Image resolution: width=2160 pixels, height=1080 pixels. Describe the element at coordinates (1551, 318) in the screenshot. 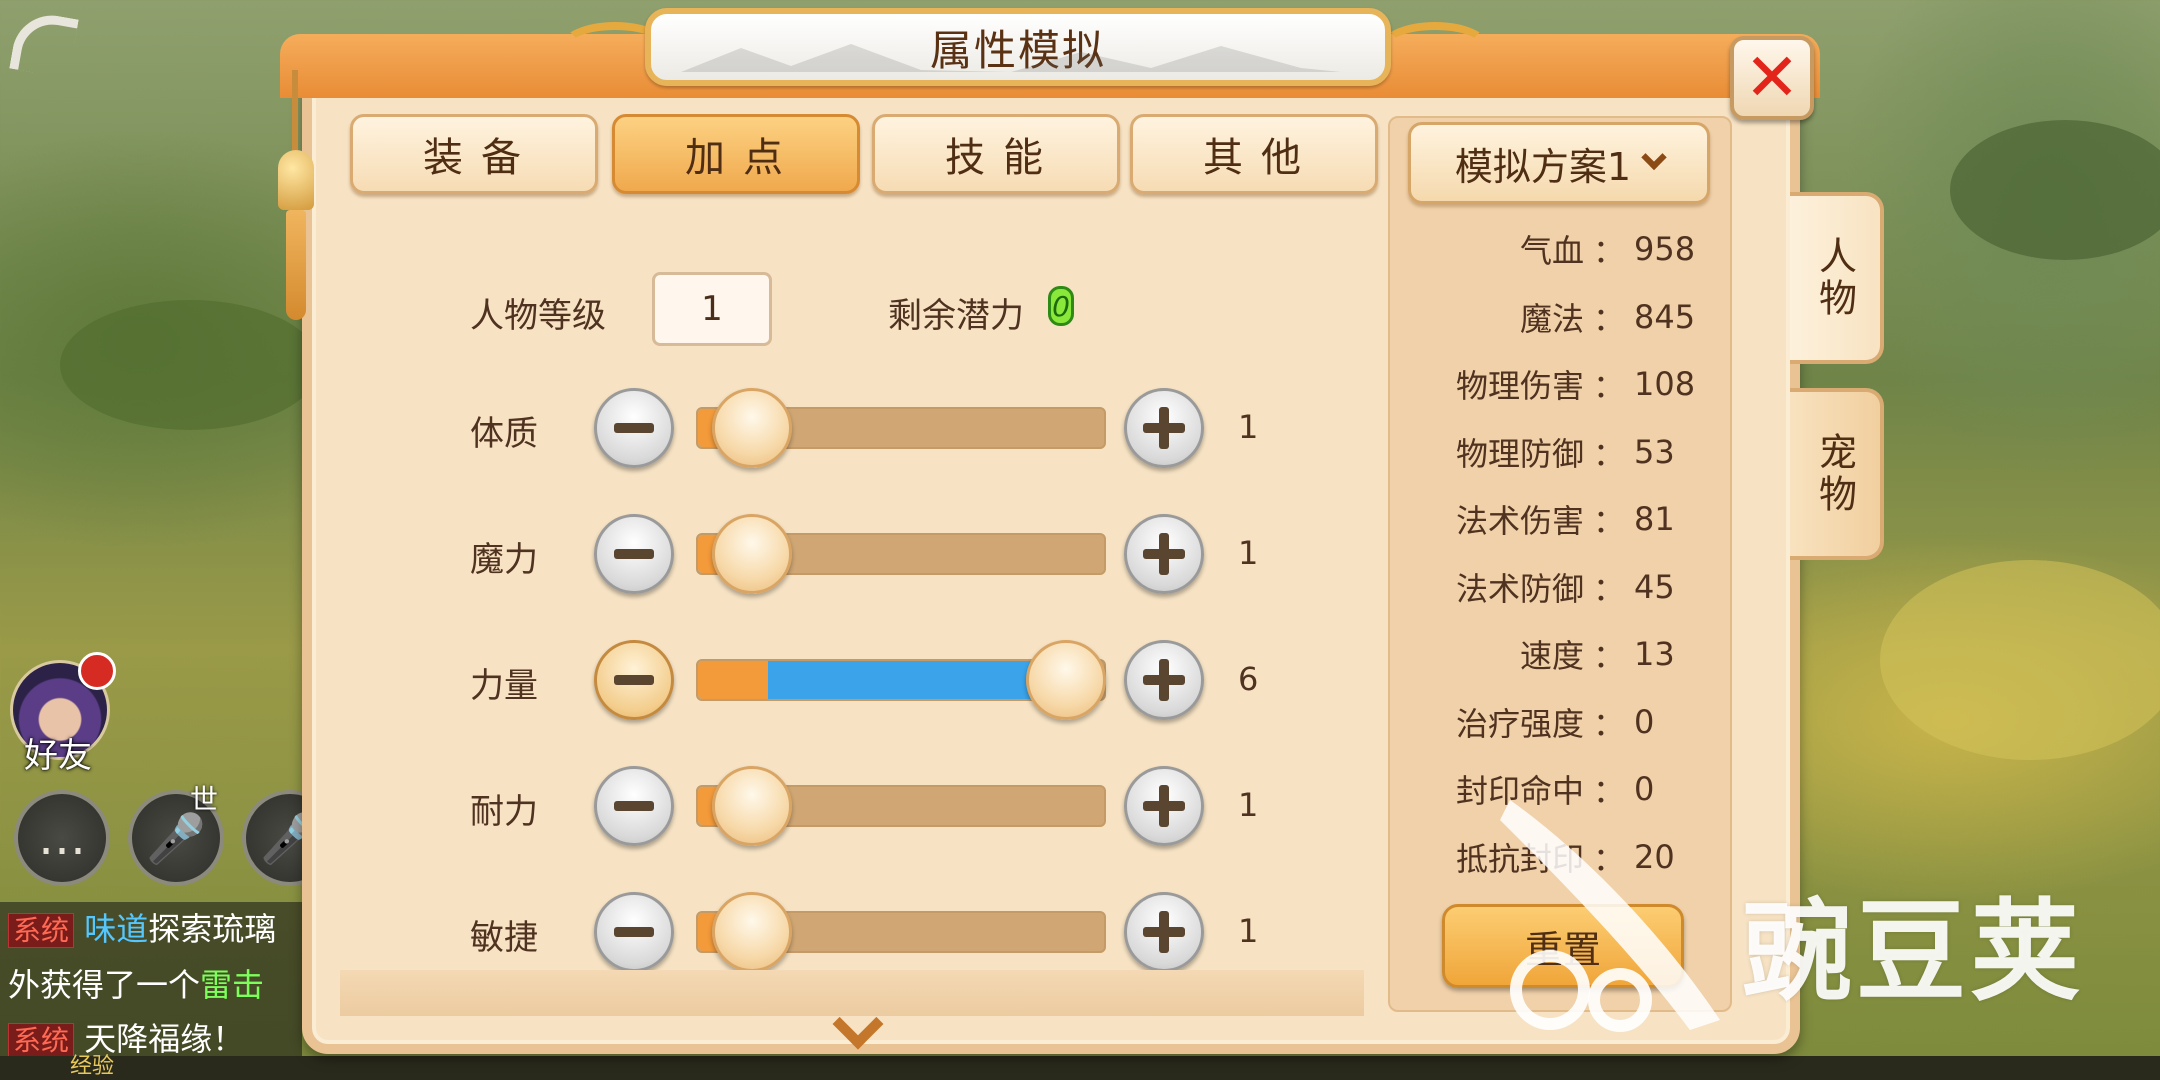

I see `stat-name: 魔法` at that location.